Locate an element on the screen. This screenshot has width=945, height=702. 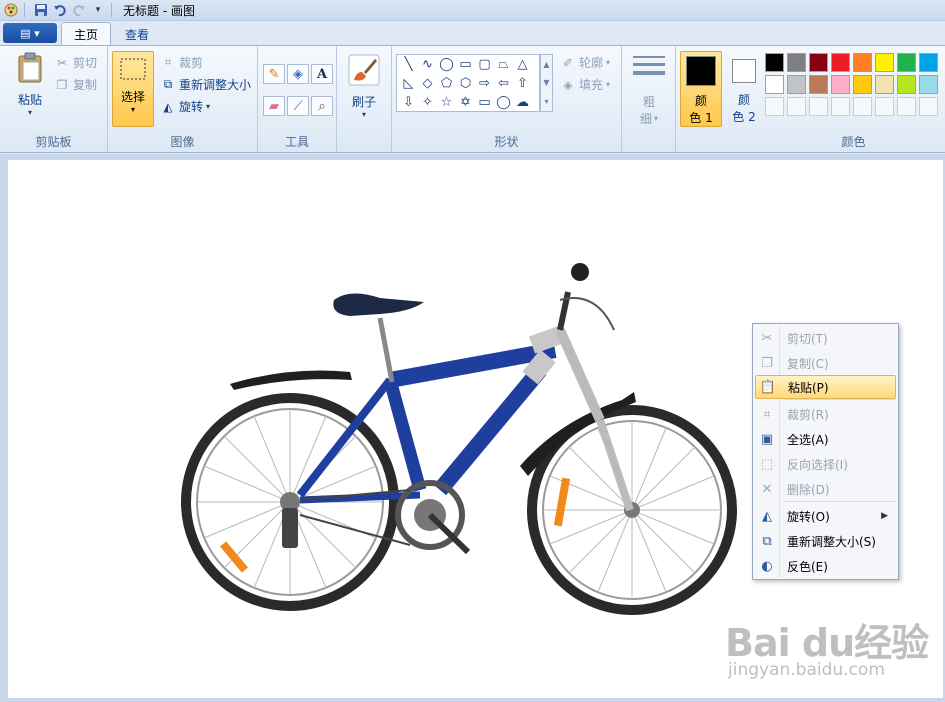
copy-label: 复制 is located at coordinates (85, 85).